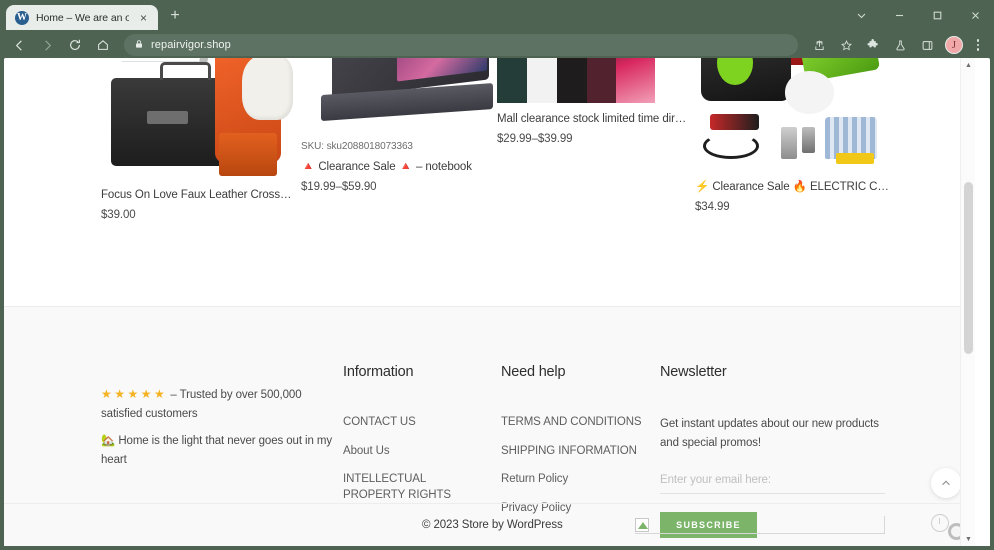 The height and width of the screenshot is (550, 994). What do you see at coordinates (978, 45) in the screenshot?
I see `kebab-menu-icon` at bounding box center [978, 45].